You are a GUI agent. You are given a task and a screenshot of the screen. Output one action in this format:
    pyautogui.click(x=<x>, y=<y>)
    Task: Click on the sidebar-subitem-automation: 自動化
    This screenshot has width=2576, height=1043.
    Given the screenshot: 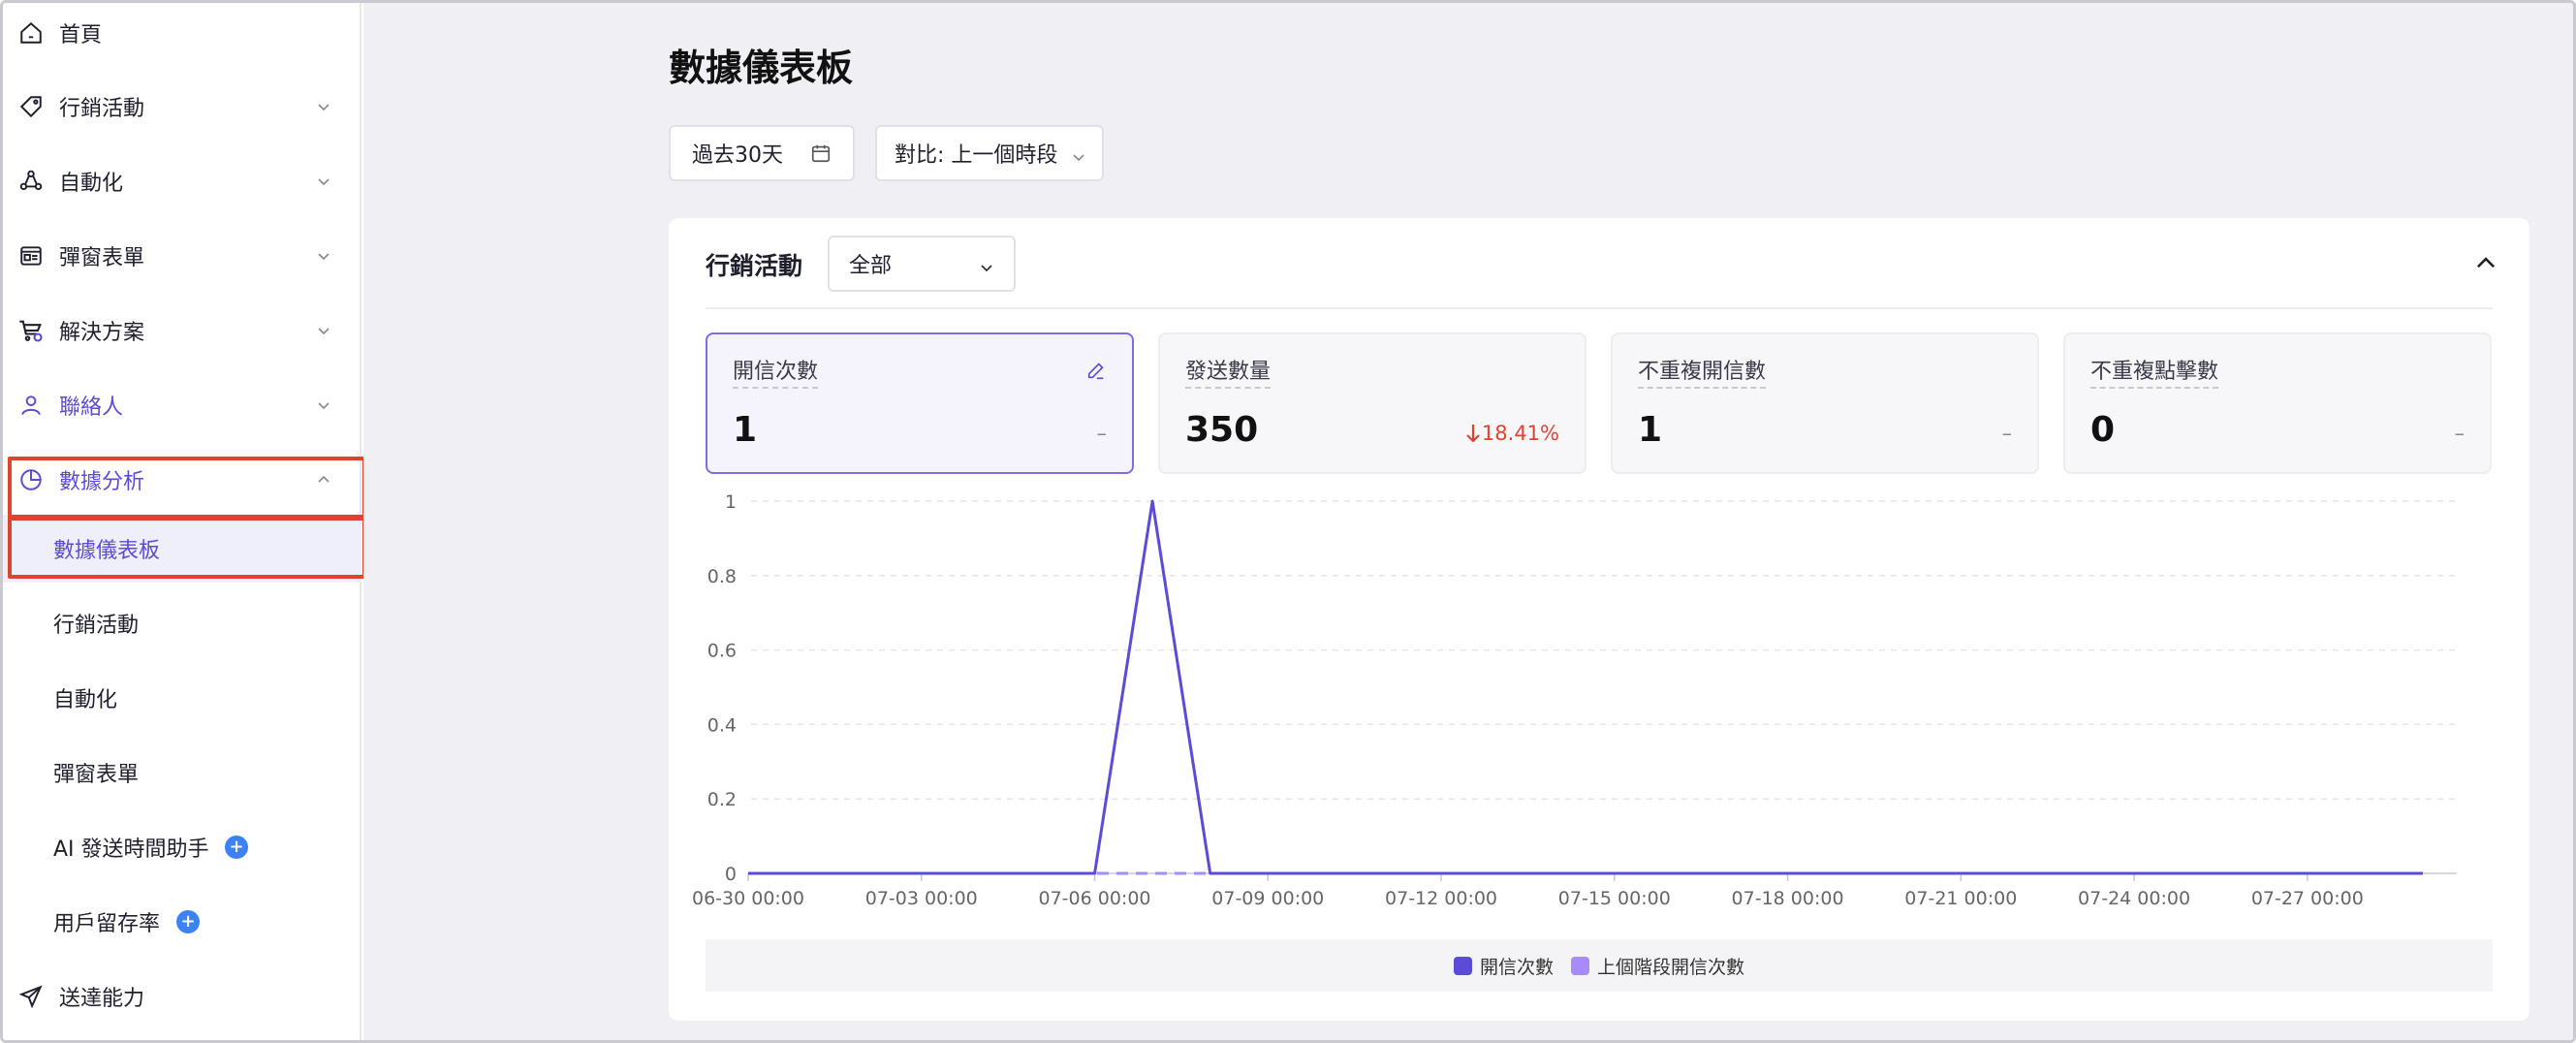 What is the action you would take?
    pyautogui.click(x=182, y=698)
    